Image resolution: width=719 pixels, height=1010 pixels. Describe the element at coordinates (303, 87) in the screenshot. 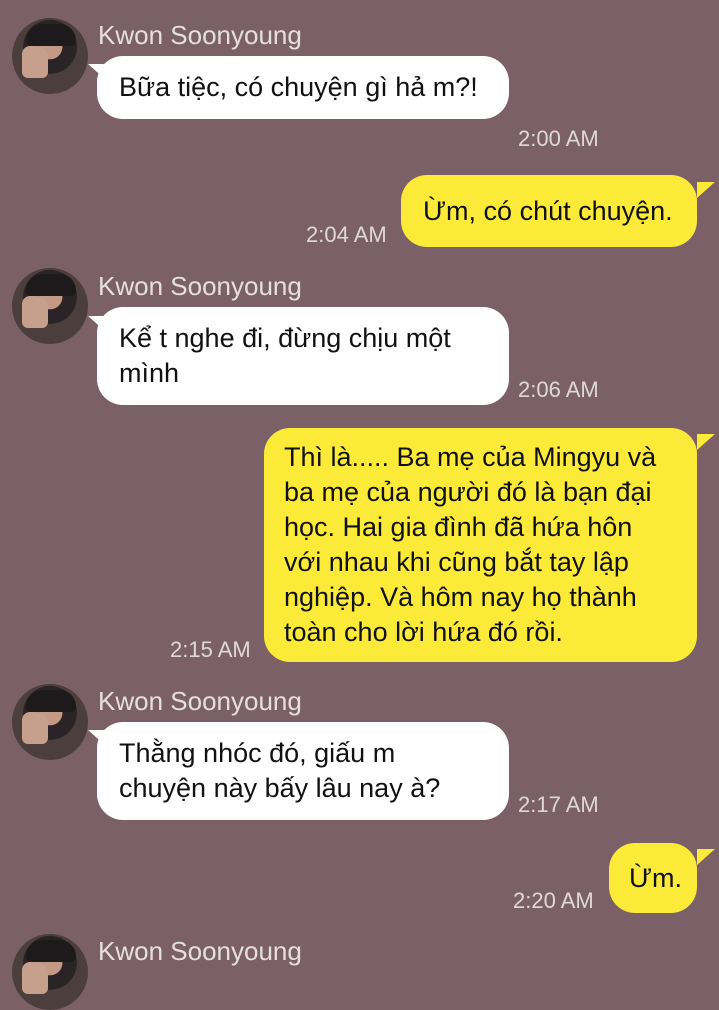

I see `message-bubble-incoming: Bữa tiệc, có chuyện gì hả m?!` at that location.